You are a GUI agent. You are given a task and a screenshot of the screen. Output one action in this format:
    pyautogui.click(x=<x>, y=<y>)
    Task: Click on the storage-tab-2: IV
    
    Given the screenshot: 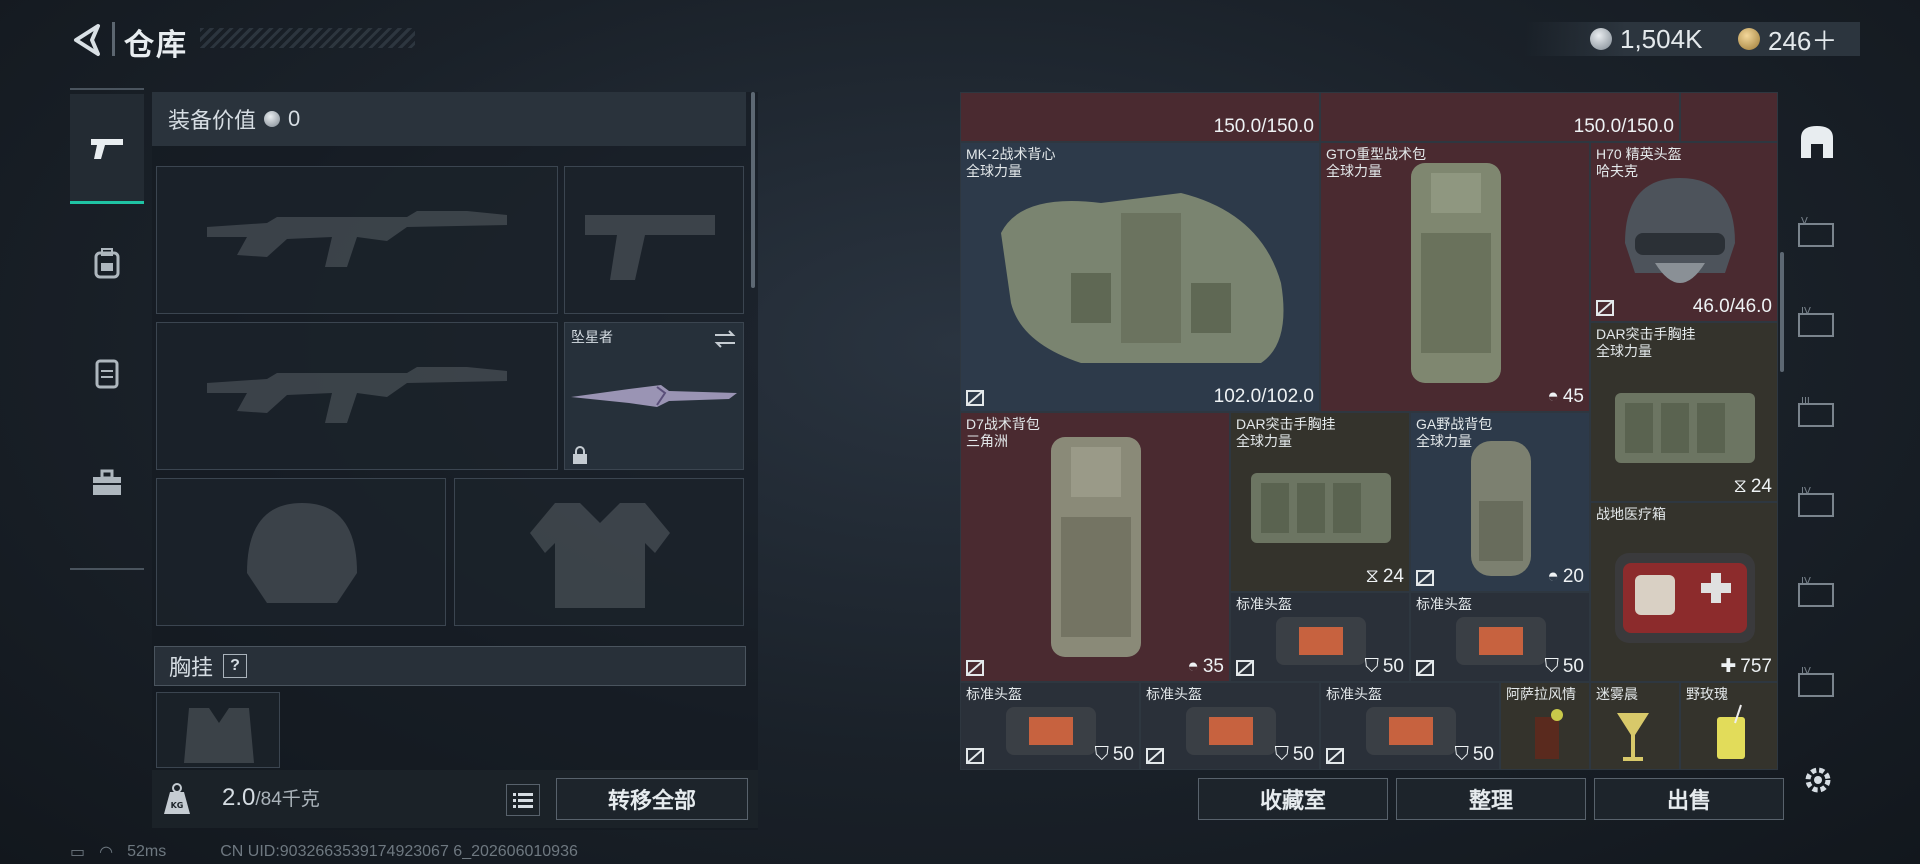 What is the action you would take?
    pyautogui.click(x=1817, y=322)
    